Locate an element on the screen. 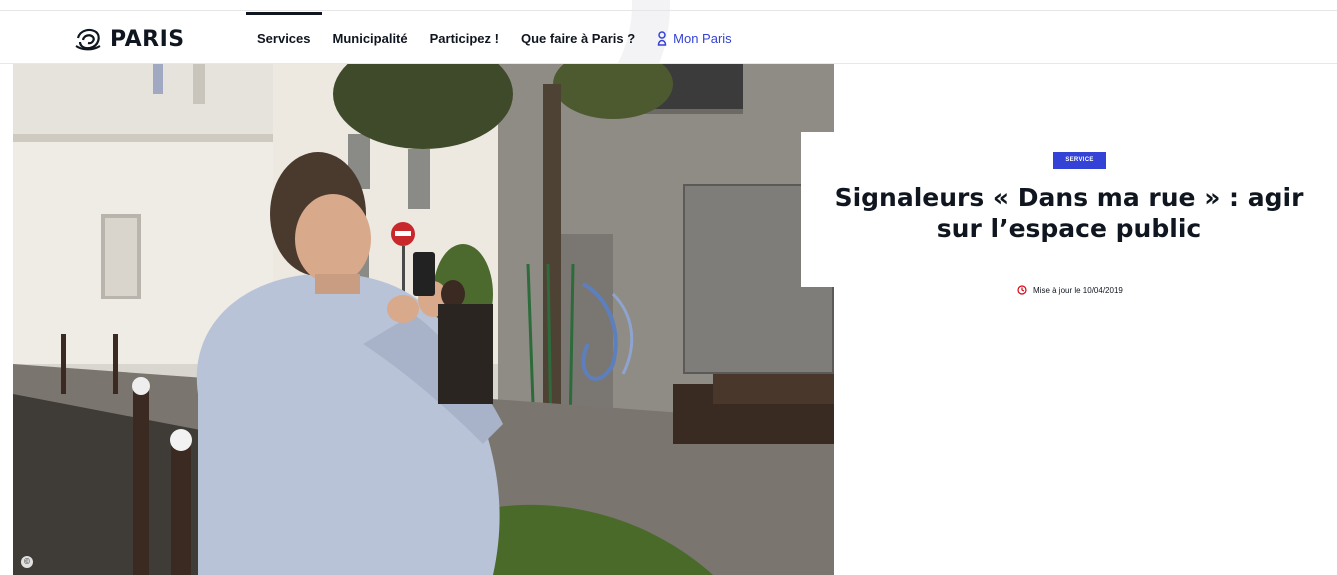  nav-municipalite: Municipalité is located at coordinates (370, 38).